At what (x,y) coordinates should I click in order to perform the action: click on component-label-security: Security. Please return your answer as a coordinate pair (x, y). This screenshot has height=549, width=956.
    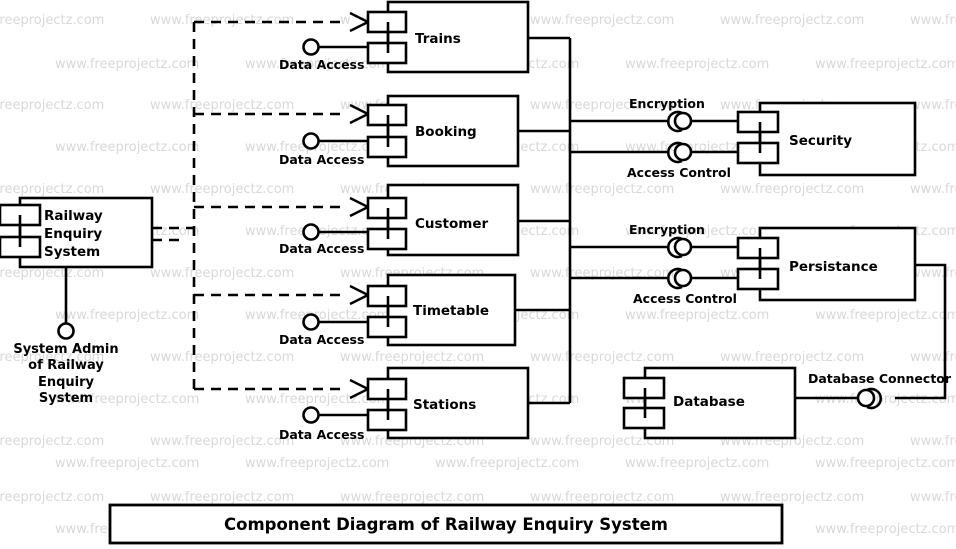
    Looking at the image, I should click on (821, 141).